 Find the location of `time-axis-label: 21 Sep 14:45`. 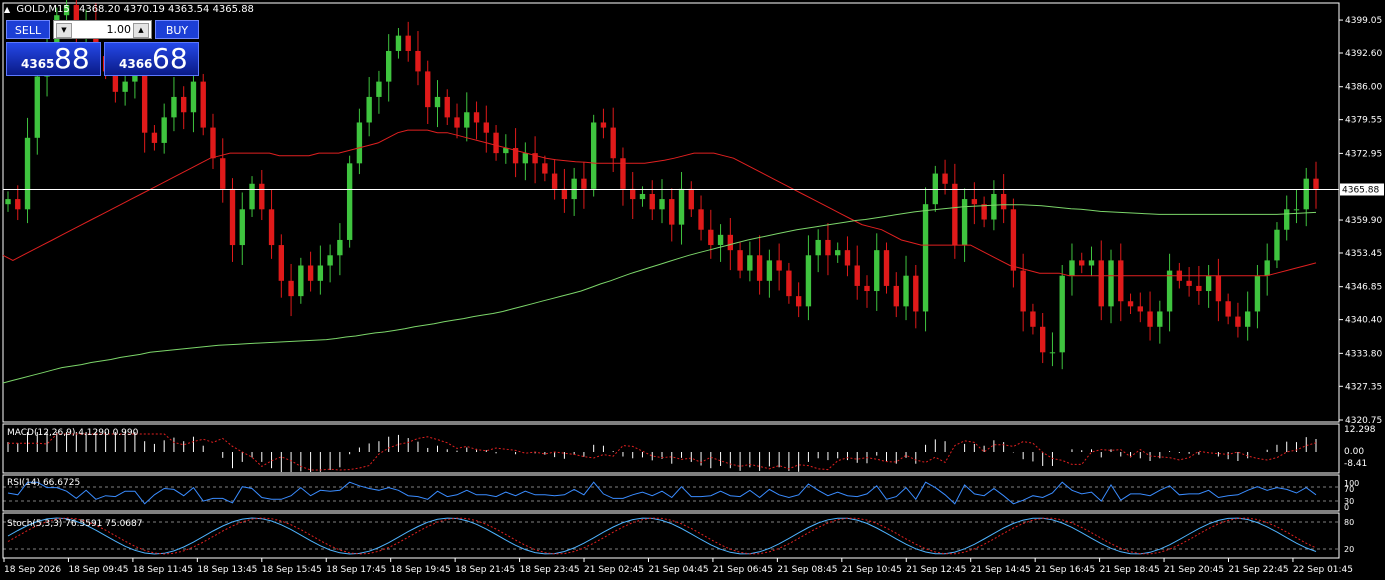

time-axis-label: 21 Sep 14:45 is located at coordinates (1001, 570).